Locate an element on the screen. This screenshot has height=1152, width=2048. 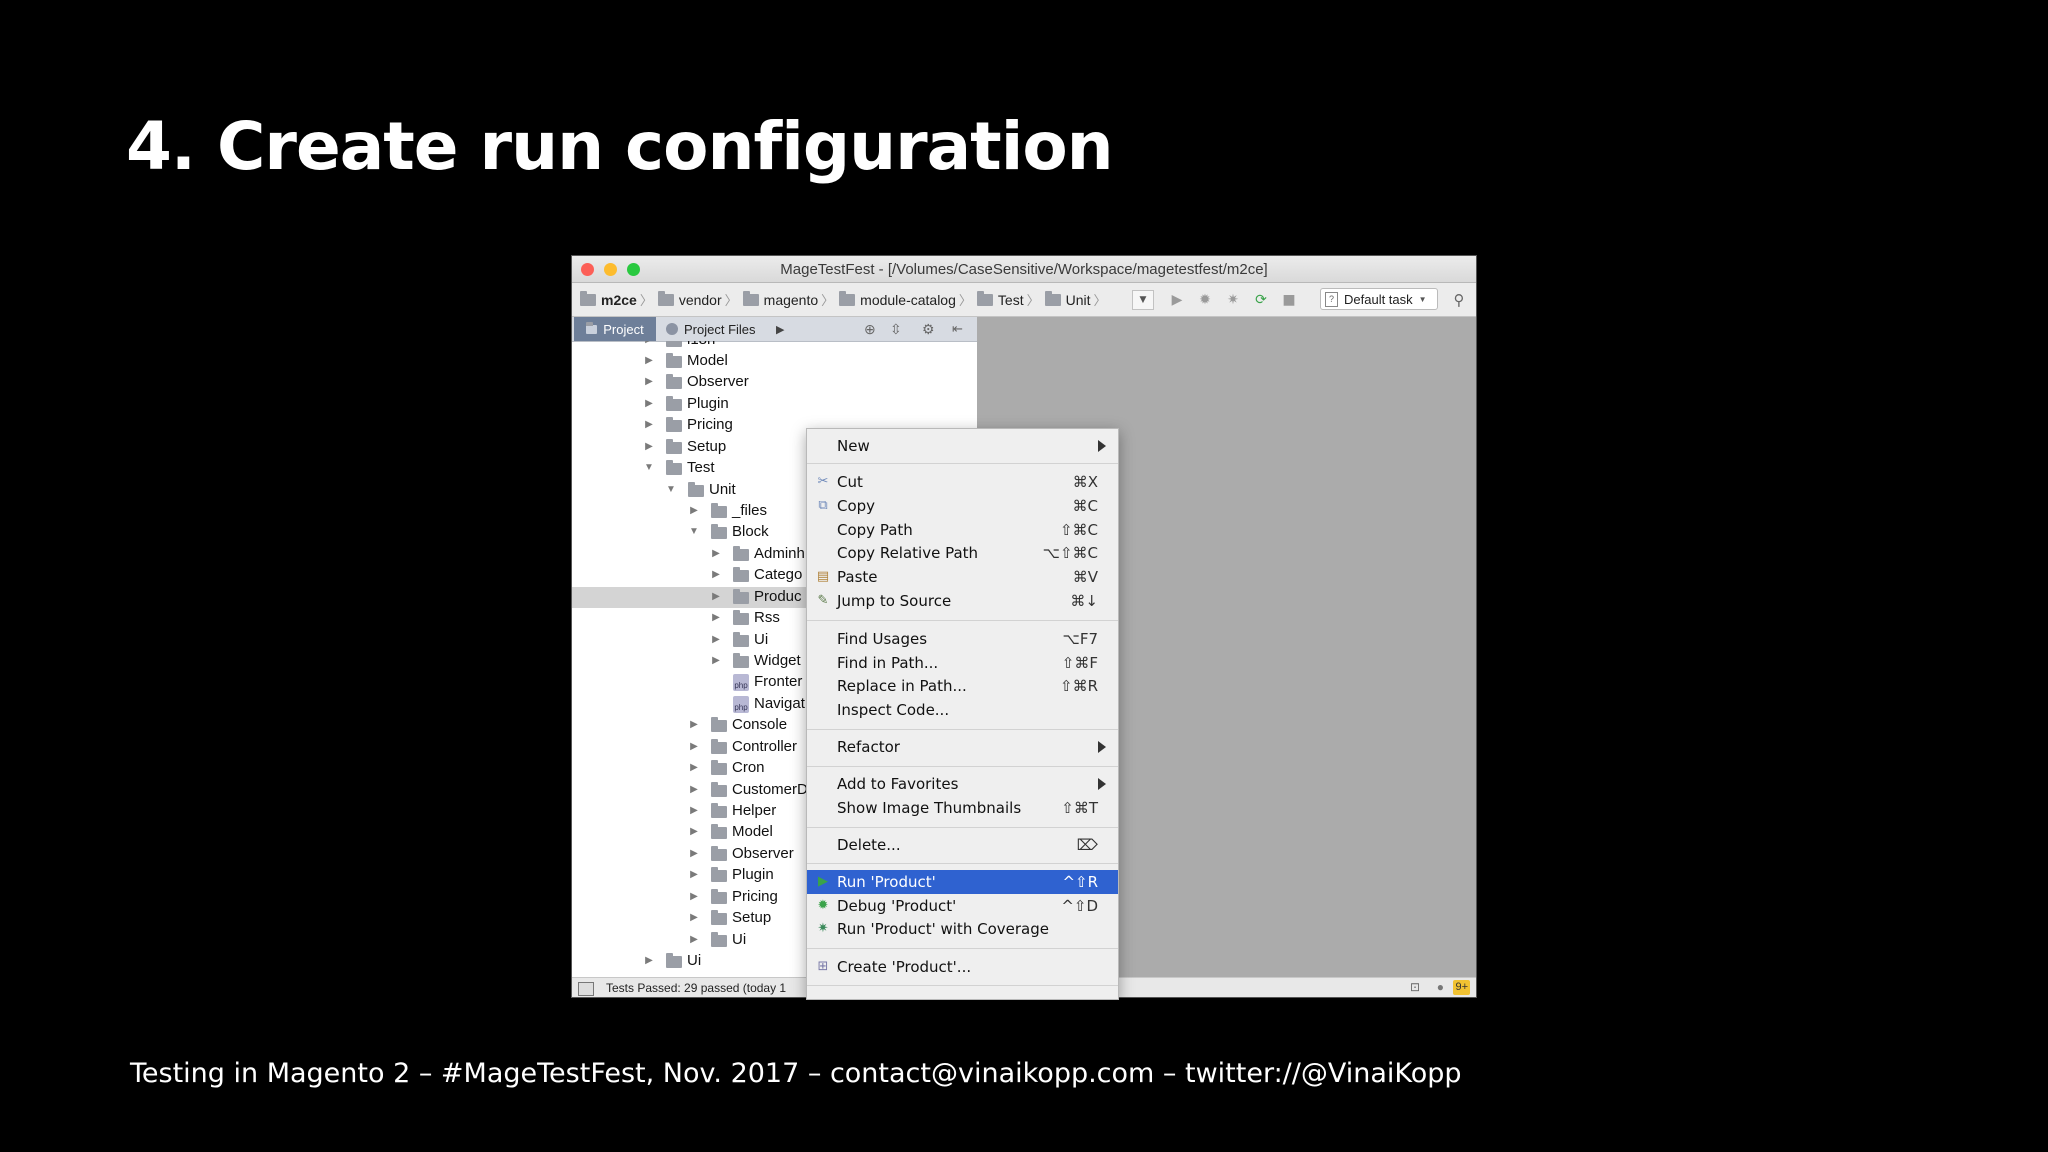
tree-item: ▶ Model is located at coordinates (774, 361).